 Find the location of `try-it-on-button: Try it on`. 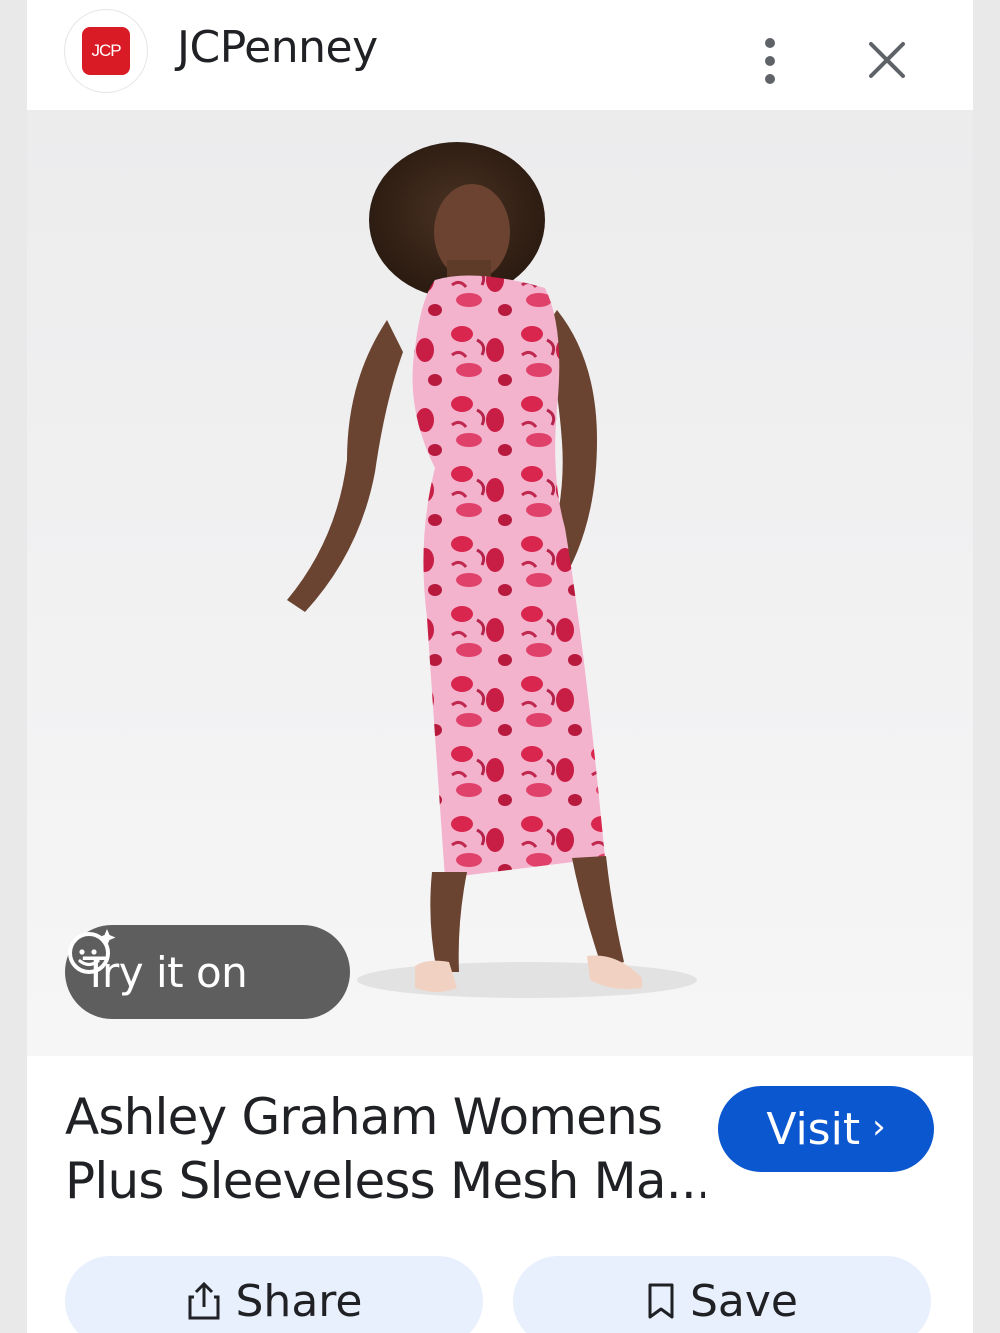

try-it-on-button: Try it on is located at coordinates (207, 972).